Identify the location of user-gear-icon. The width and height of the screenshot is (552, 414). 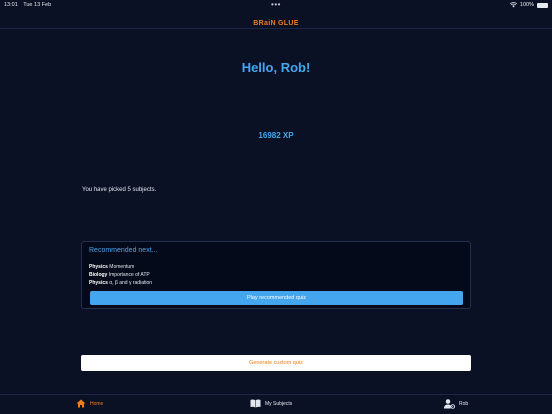
(449, 404).